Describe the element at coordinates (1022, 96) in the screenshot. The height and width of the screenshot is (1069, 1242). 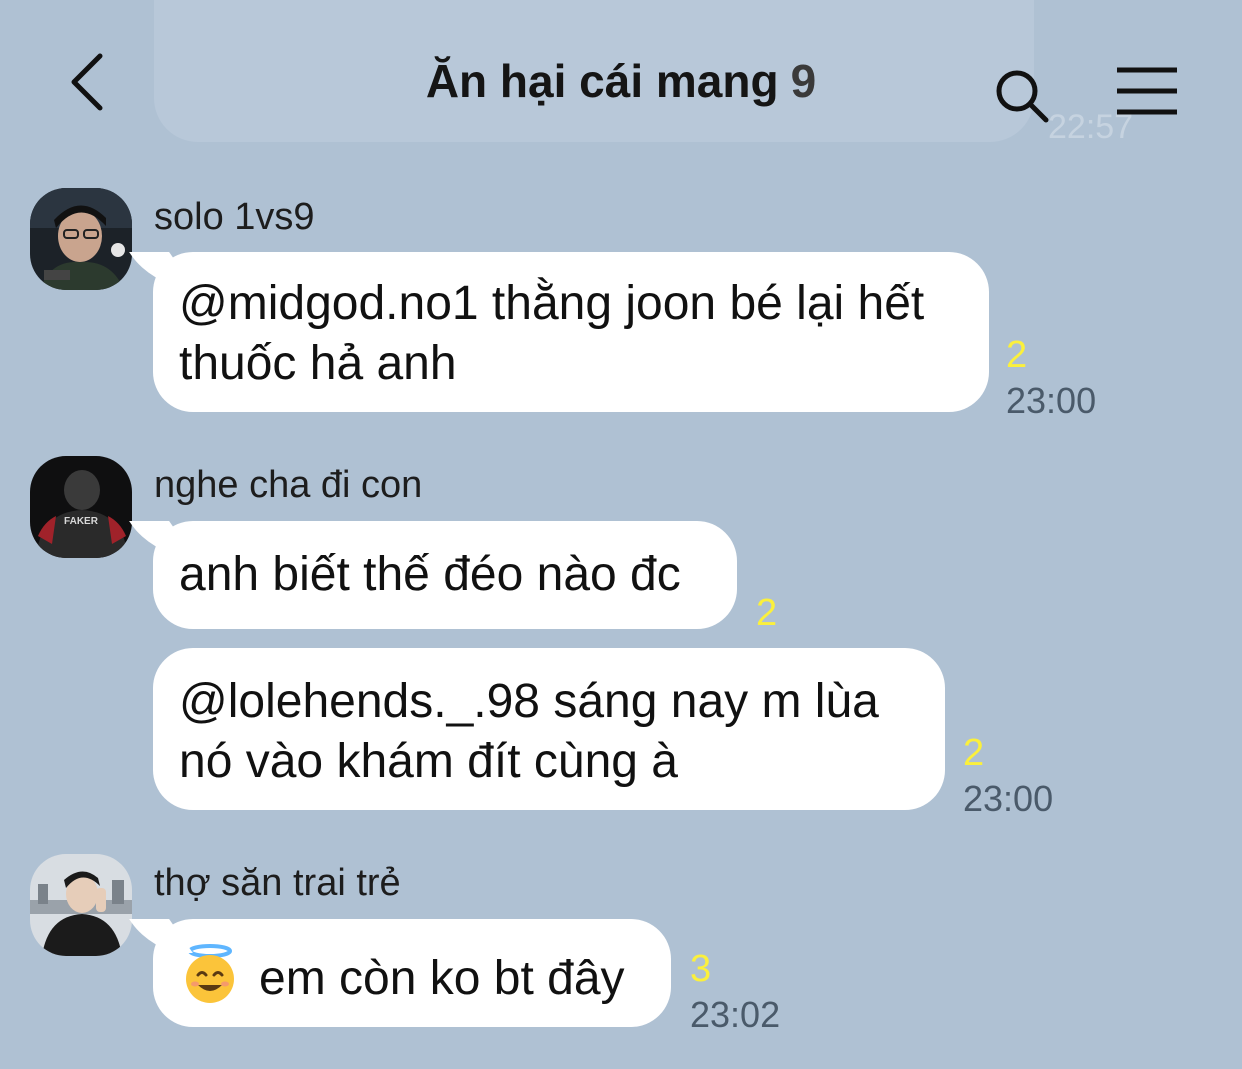
I see `search-icon` at that location.